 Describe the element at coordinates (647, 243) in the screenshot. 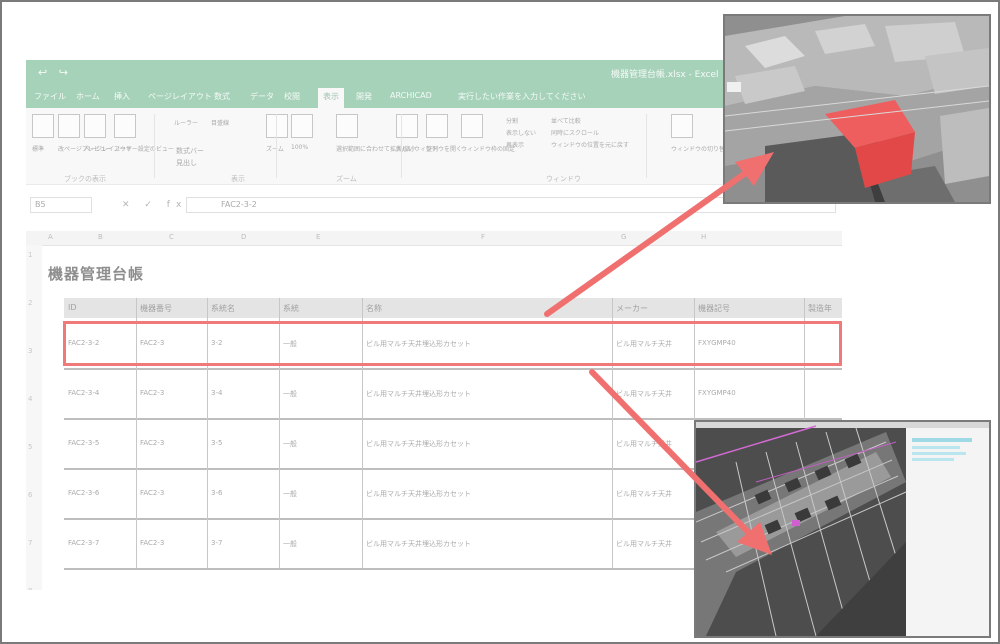

I see `arrow-to-3d-view` at that location.